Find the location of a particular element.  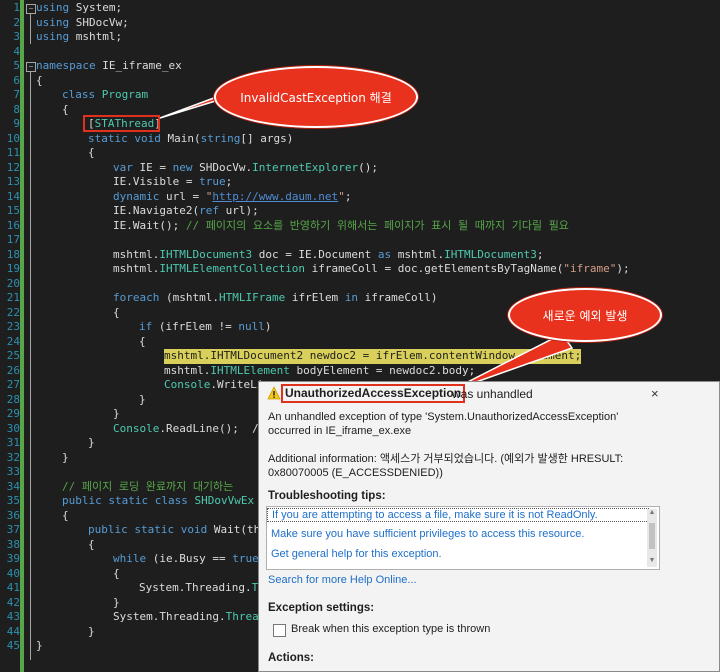

tips-scrollbar: ▲ ▼ is located at coordinates (652, 538).